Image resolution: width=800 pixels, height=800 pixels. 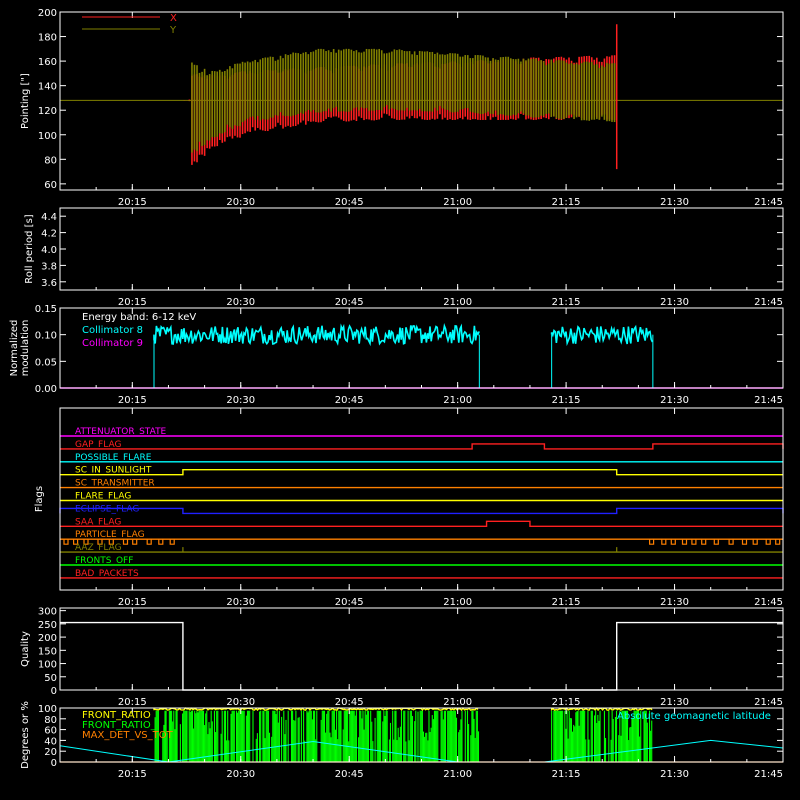 I want to click on ratios-y-tick-label: 60, so click(x=50, y=731).